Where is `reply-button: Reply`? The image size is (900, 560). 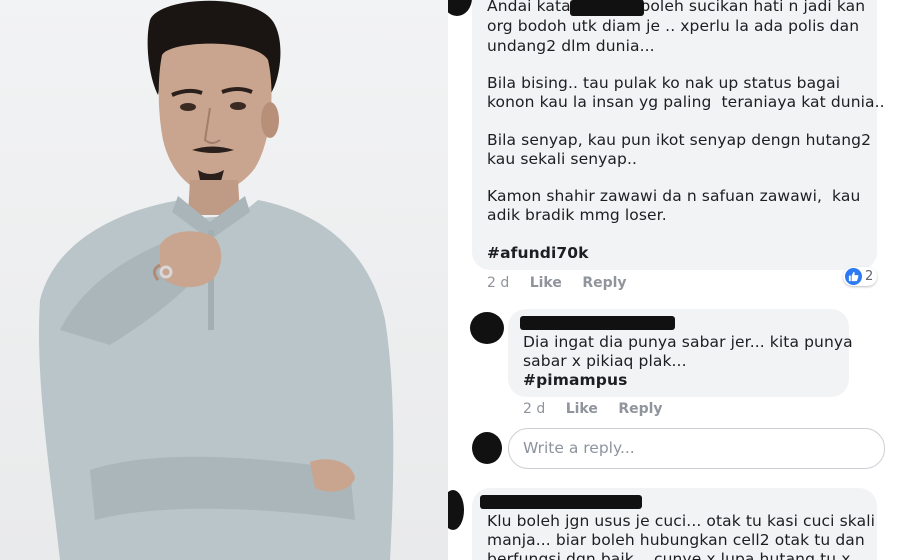
reply-button: Reply is located at coordinates (604, 283).